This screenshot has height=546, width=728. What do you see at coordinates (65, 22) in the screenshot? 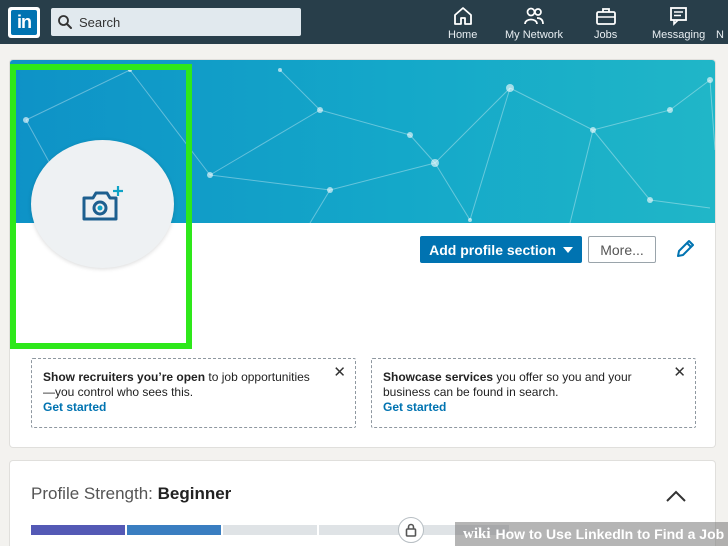
I see `search-icon` at bounding box center [65, 22].